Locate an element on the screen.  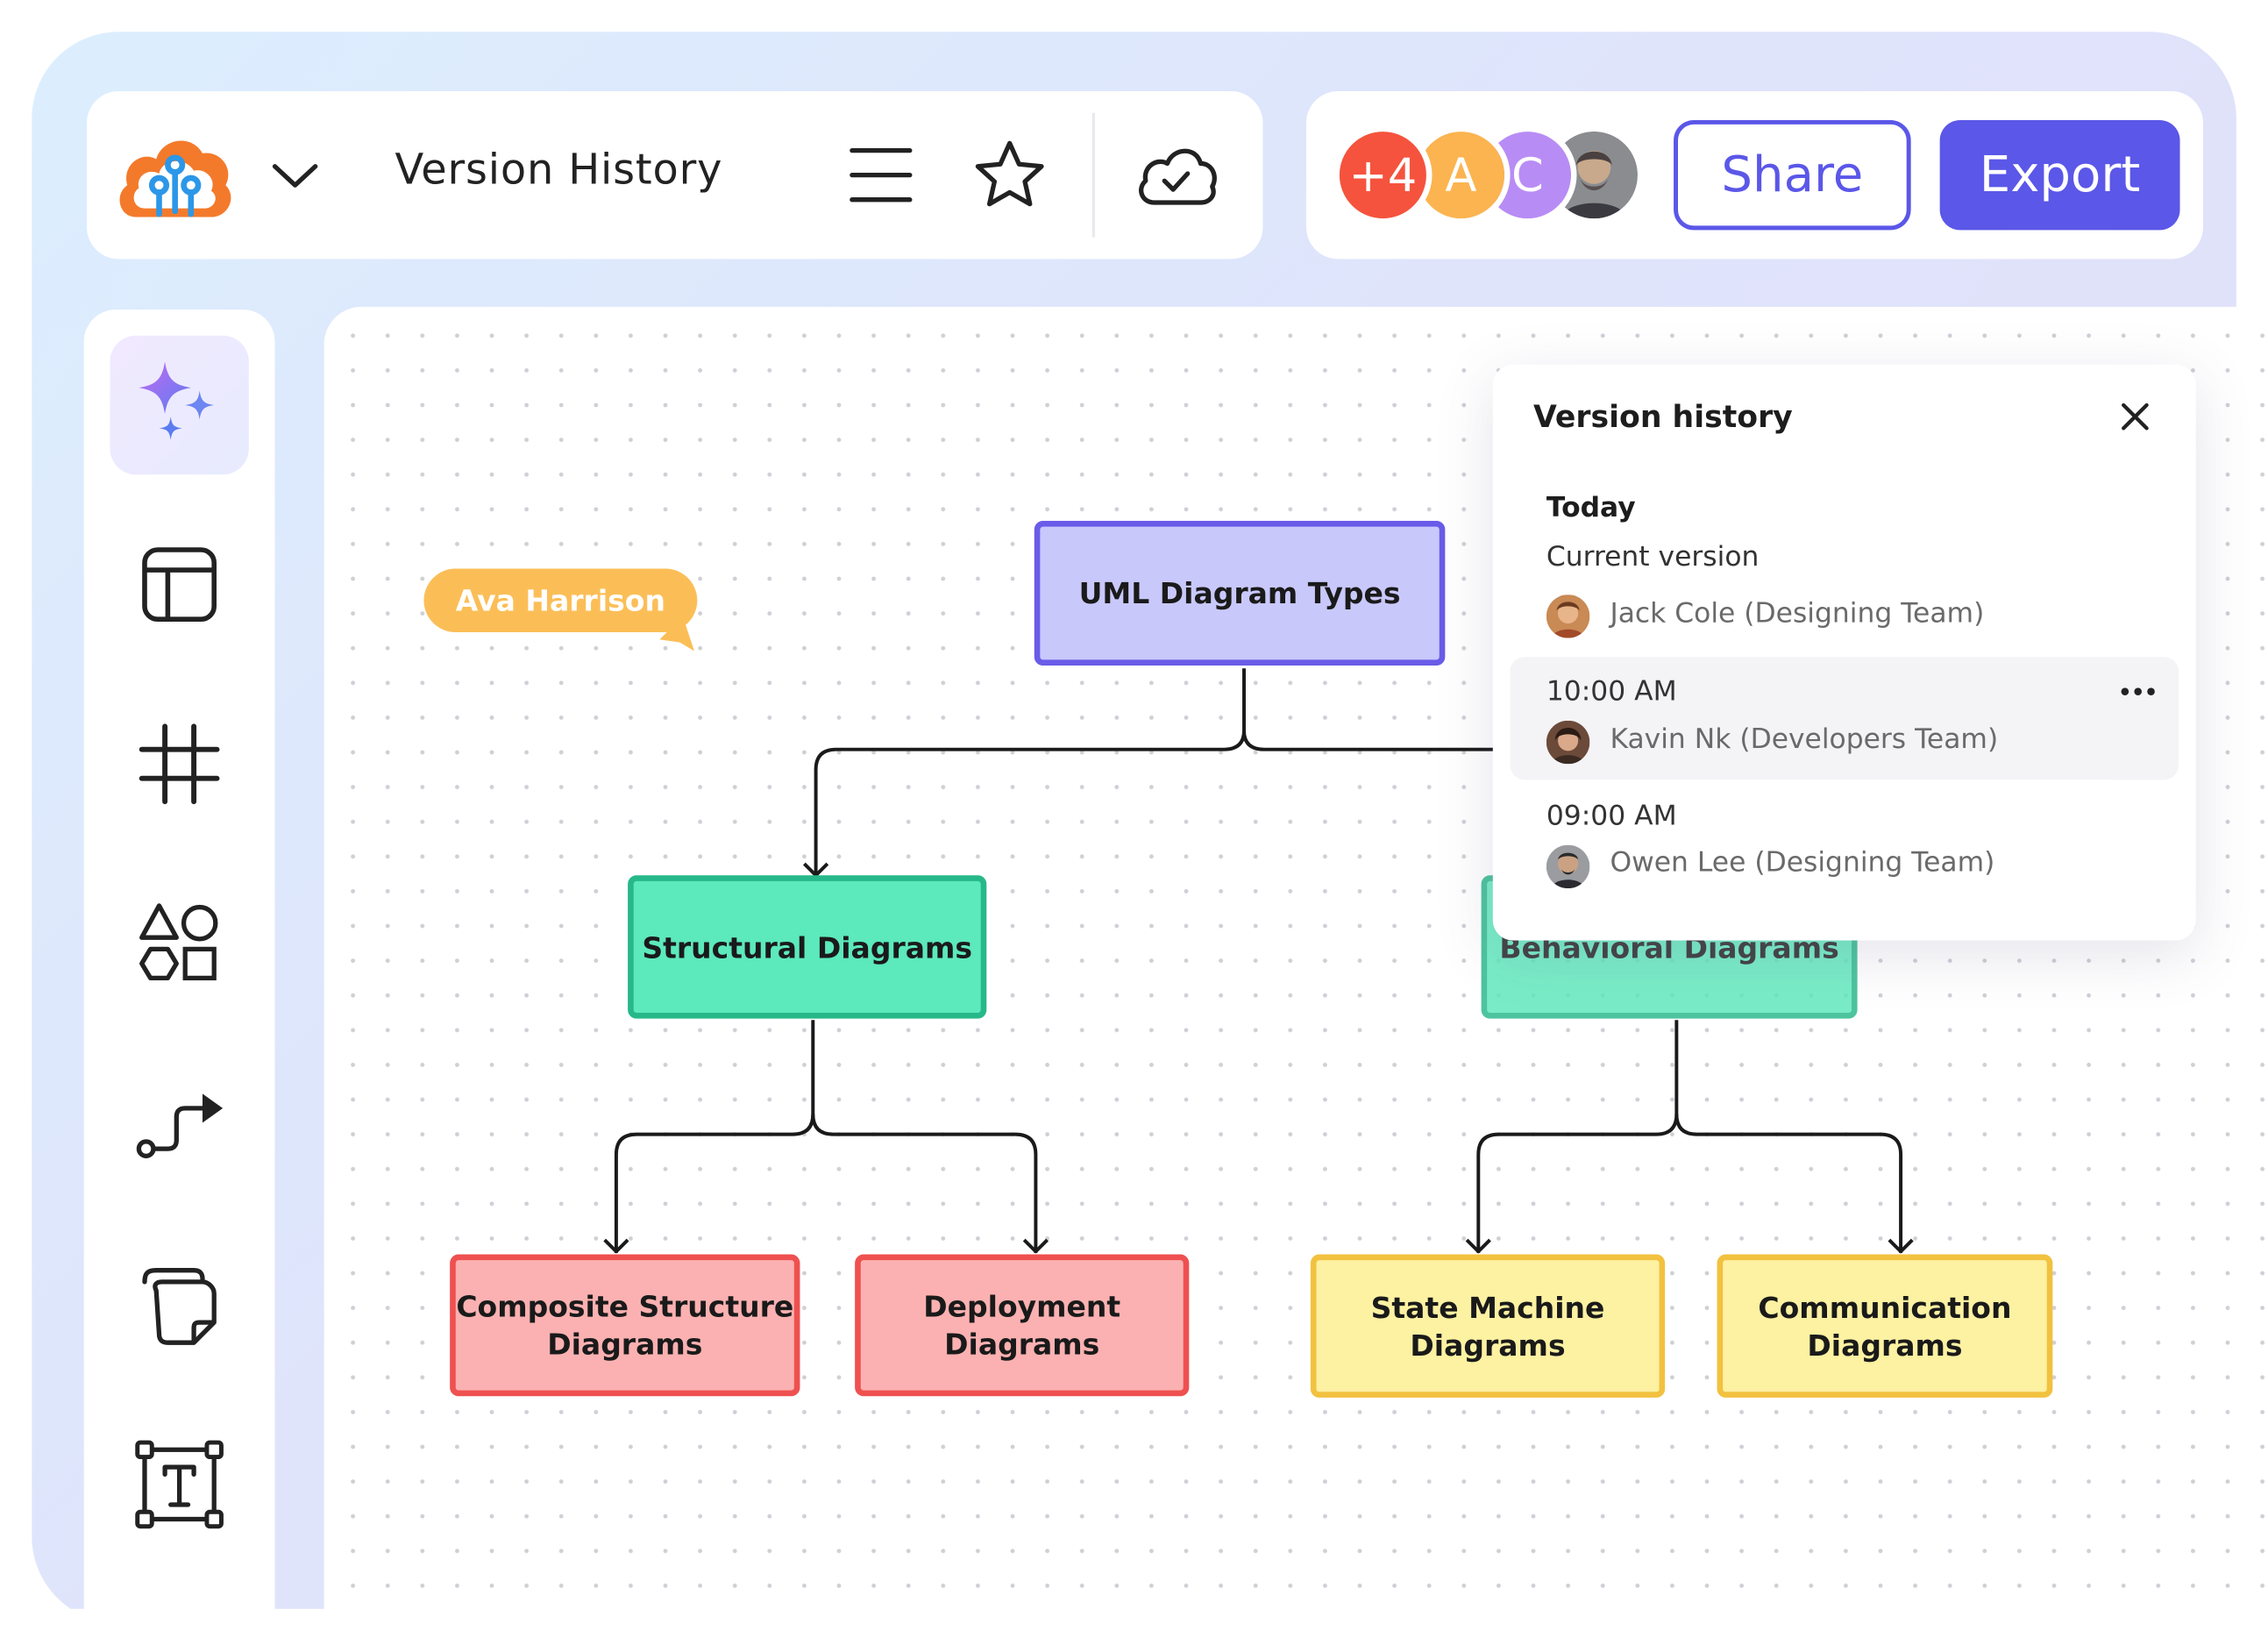
node-uml-diagram-types: UML Diagram Types is located at coordinates (1240, 593).